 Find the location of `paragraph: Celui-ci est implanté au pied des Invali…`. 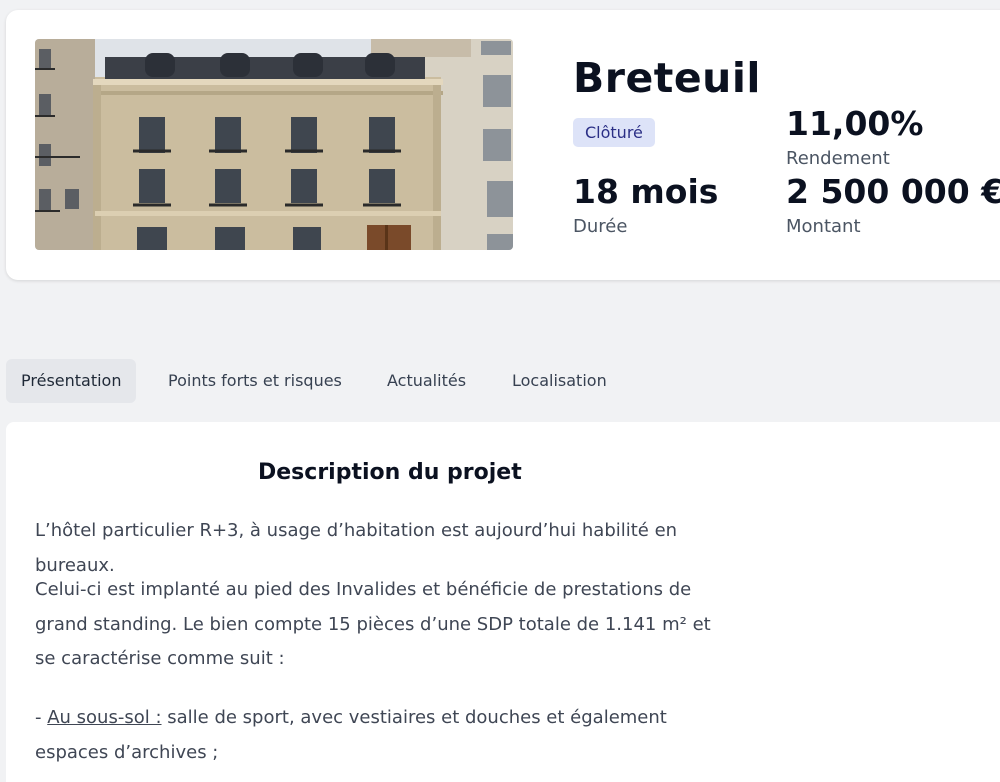

paragraph: Celui-ci est implanté au pied des Invali… is located at coordinates (373, 624).